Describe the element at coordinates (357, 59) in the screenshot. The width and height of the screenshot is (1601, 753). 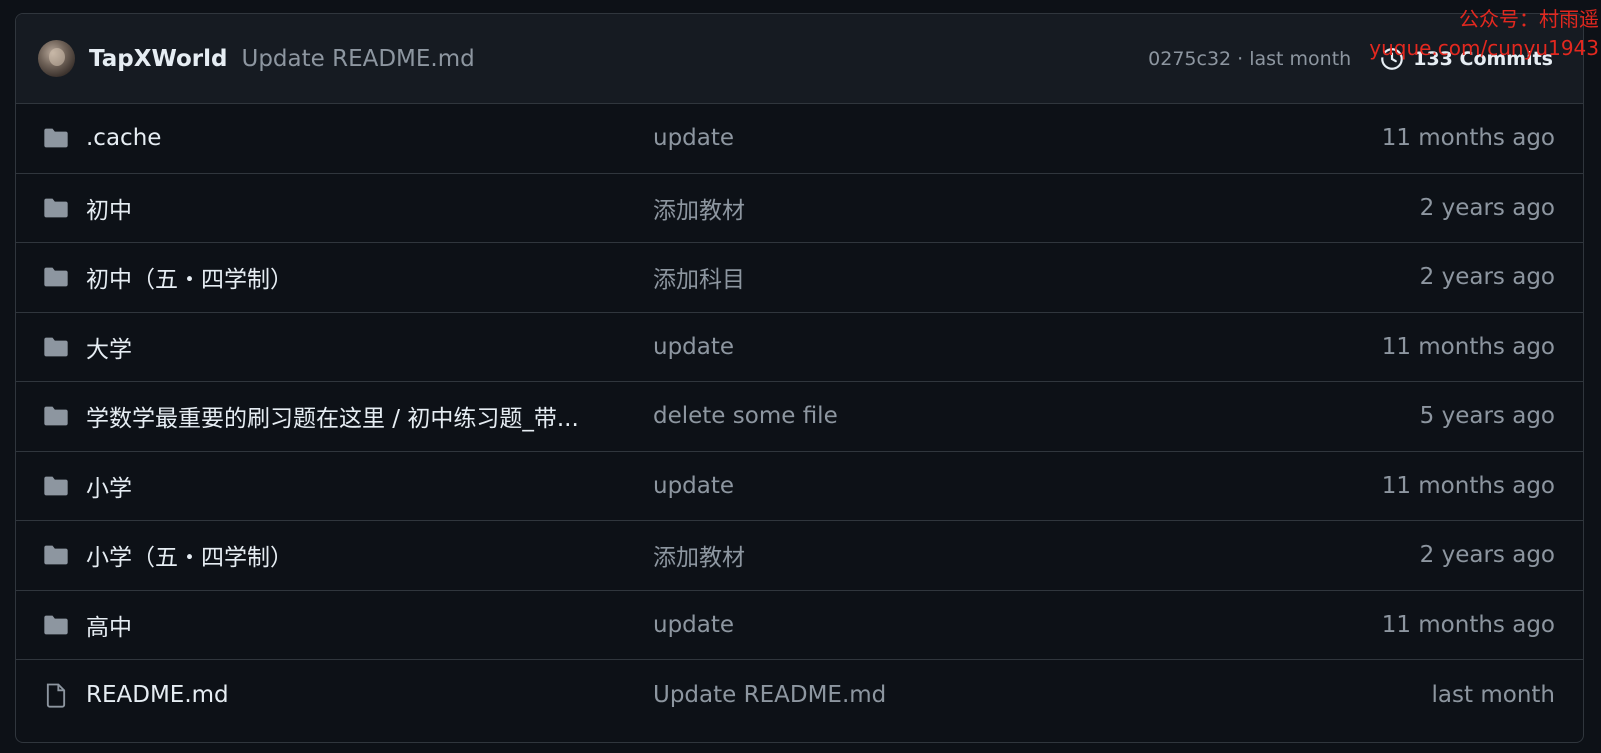
I see `commit-message: Update README.md` at that location.